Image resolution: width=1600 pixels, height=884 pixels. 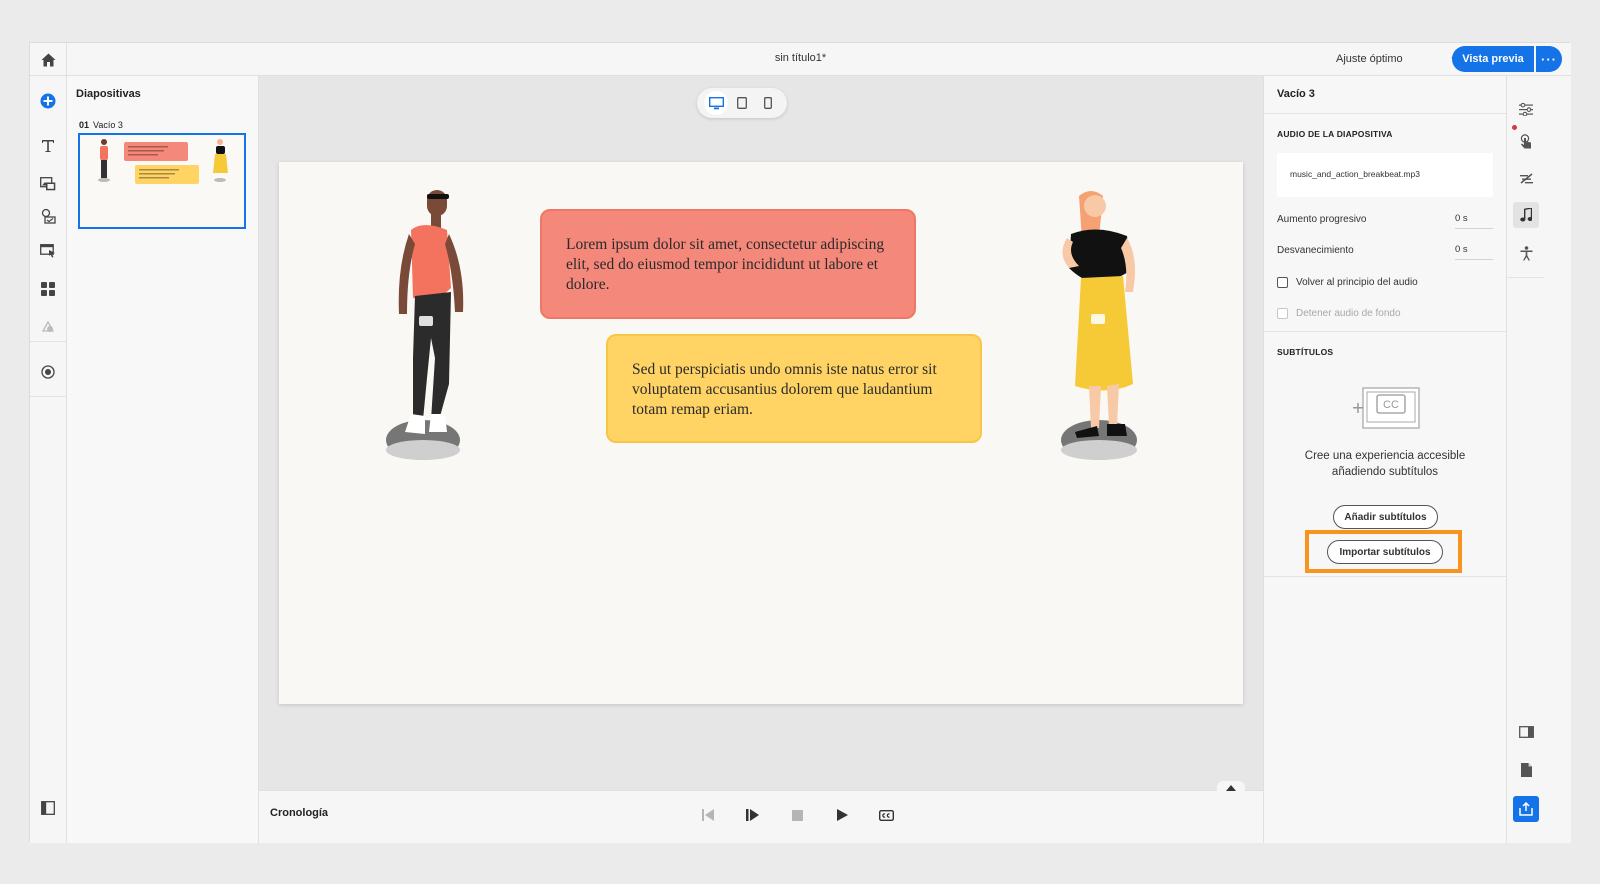 What do you see at coordinates (1101, 326) in the screenshot?
I see `character-woman-illustration` at bounding box center [1101, 326].